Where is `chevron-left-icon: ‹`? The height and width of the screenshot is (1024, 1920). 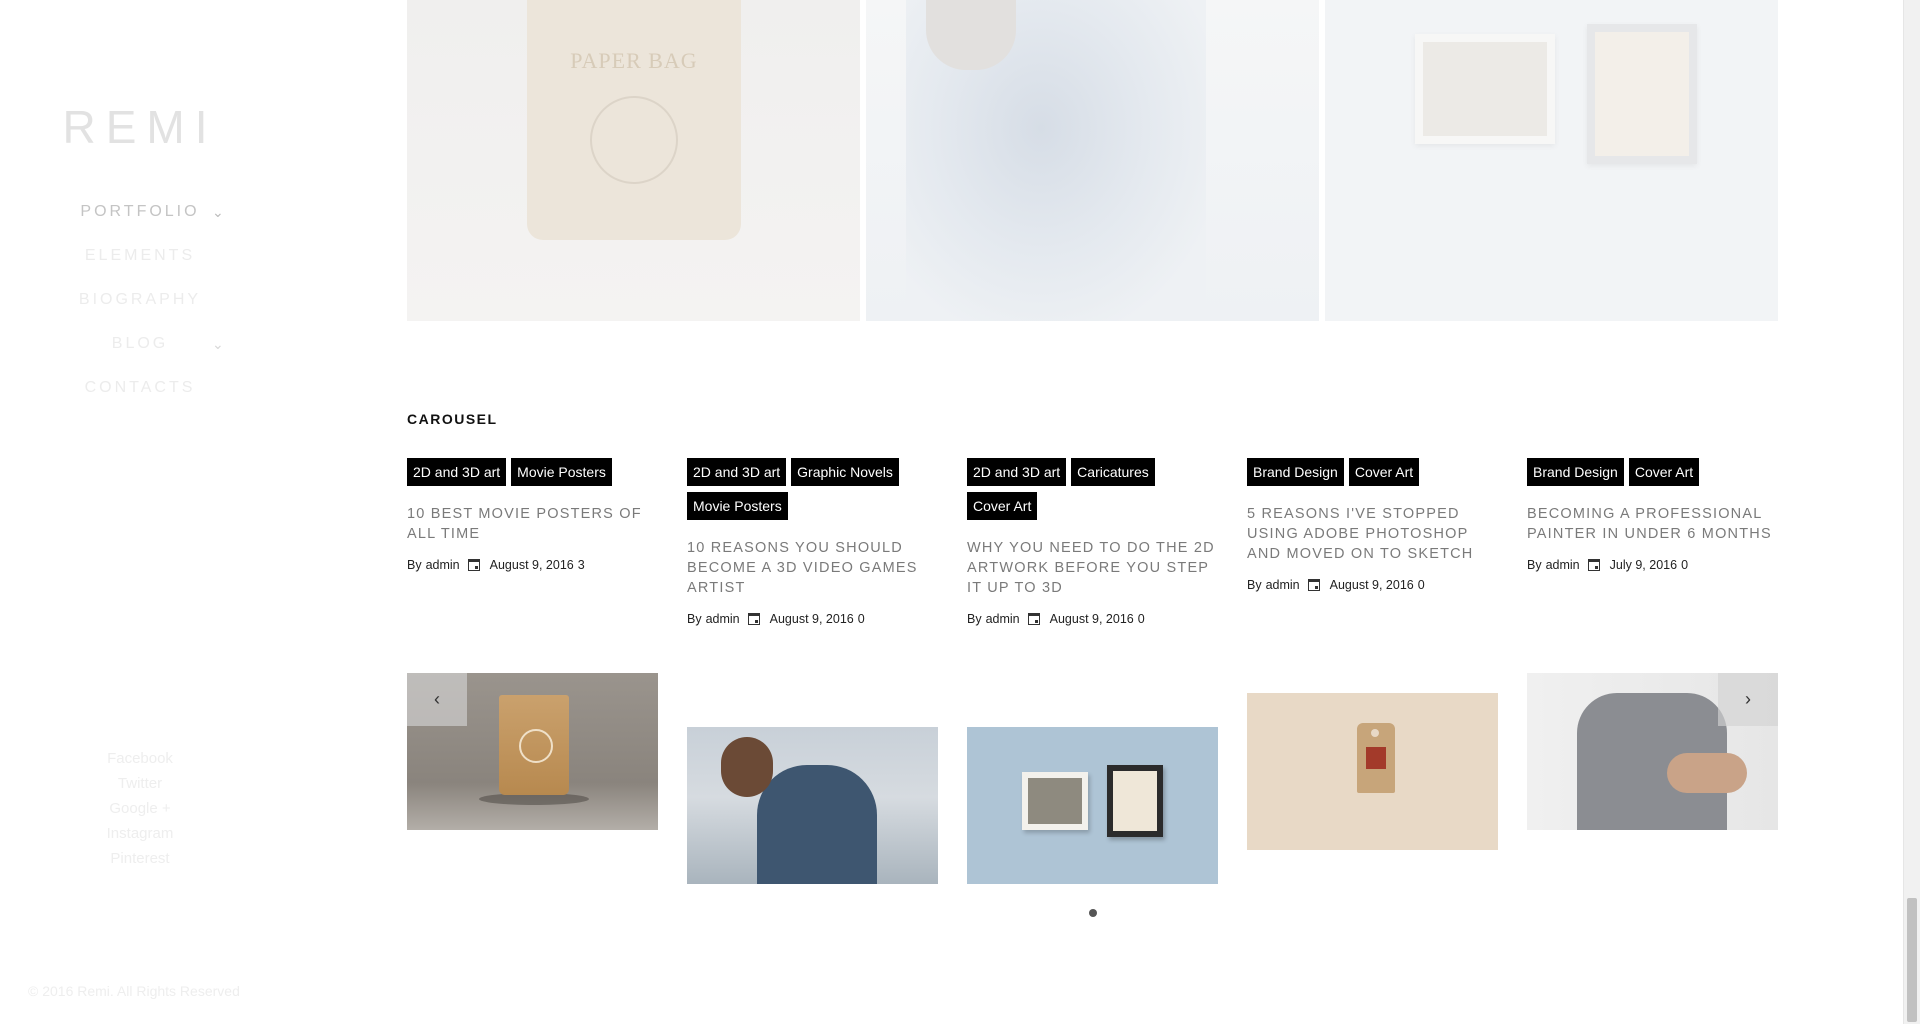 chevron-left-icon: ‹ is located at coordinates (437, 699).